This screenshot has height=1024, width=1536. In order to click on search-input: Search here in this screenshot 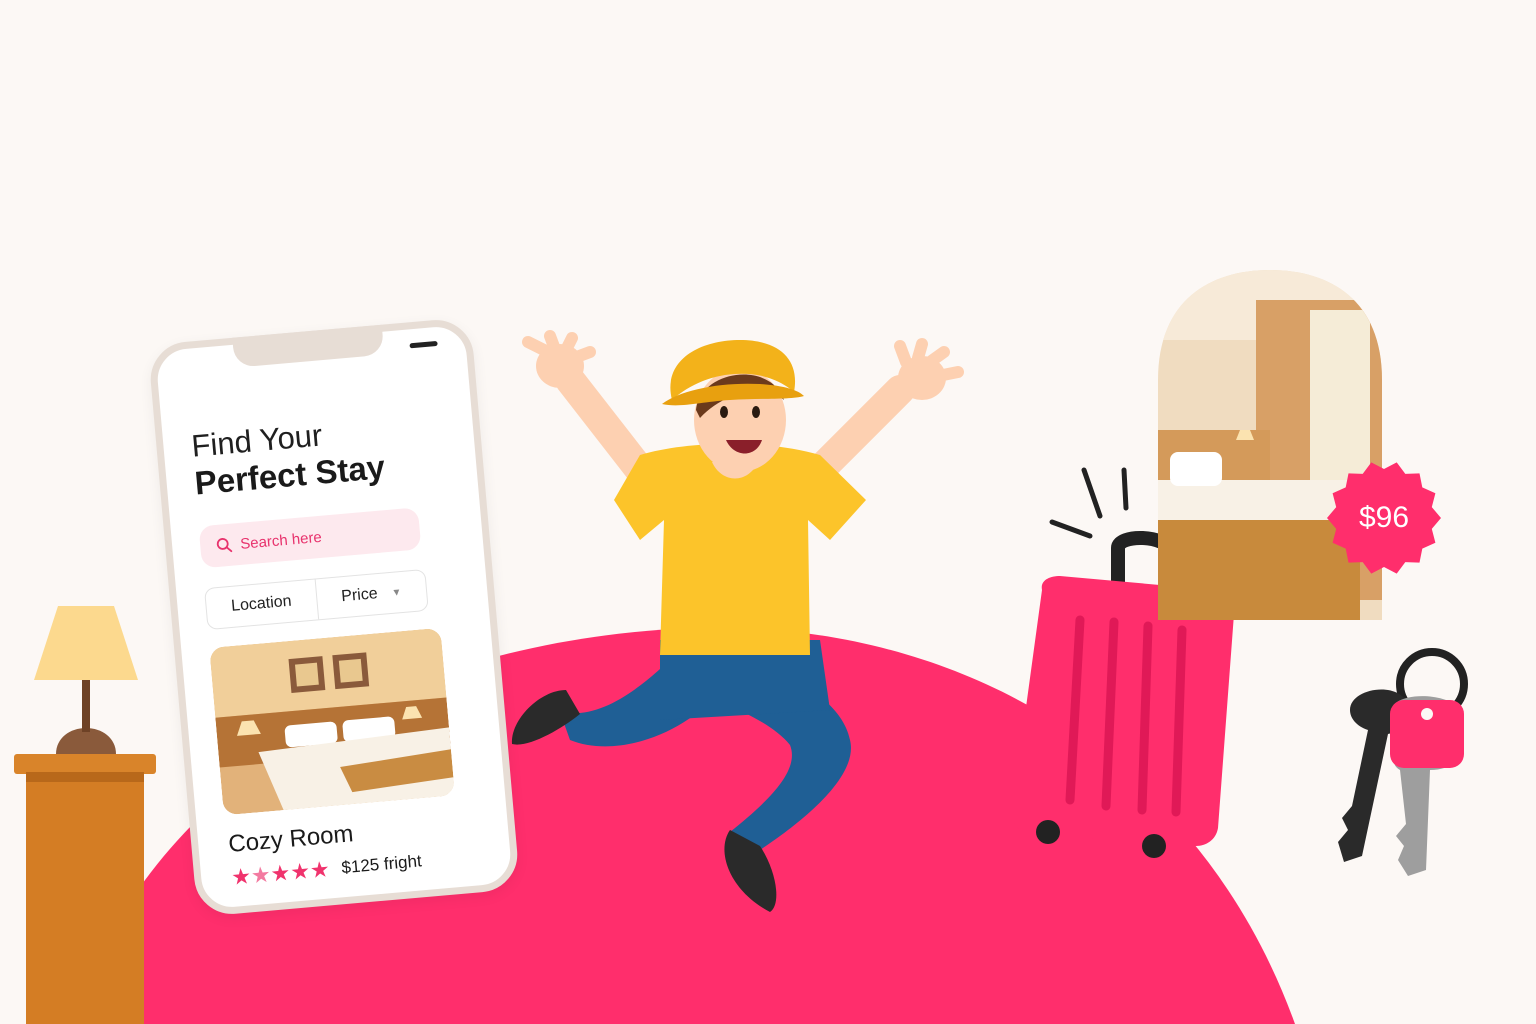, I will do `click(310, 538)`.